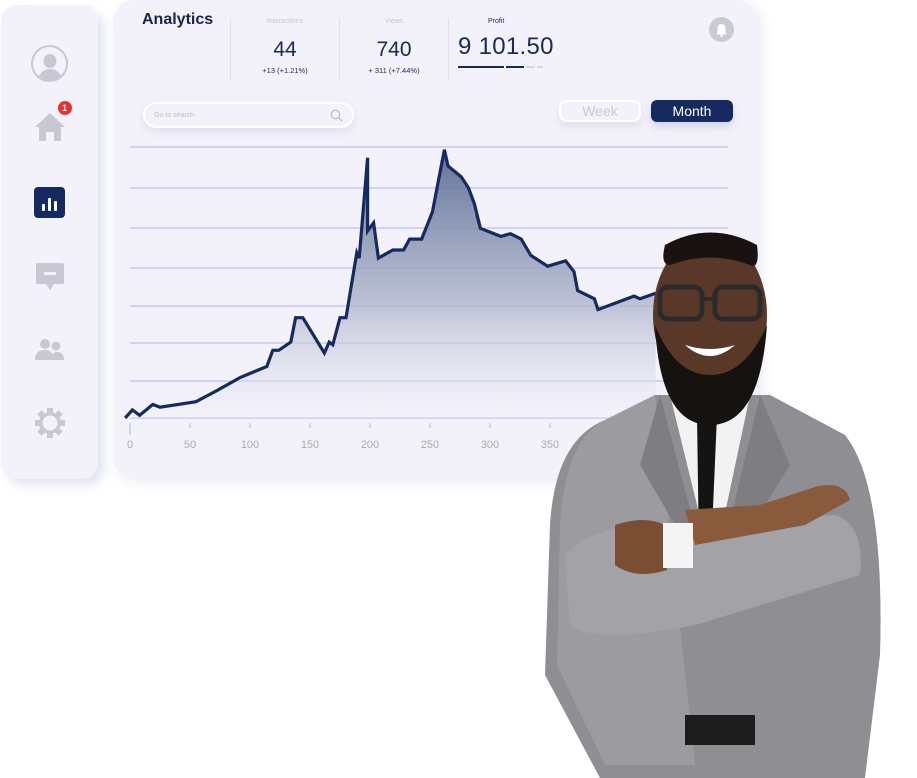  Describe the element at coordinates (506, 67) in the screenshot. I see `profit-progress` at that location.